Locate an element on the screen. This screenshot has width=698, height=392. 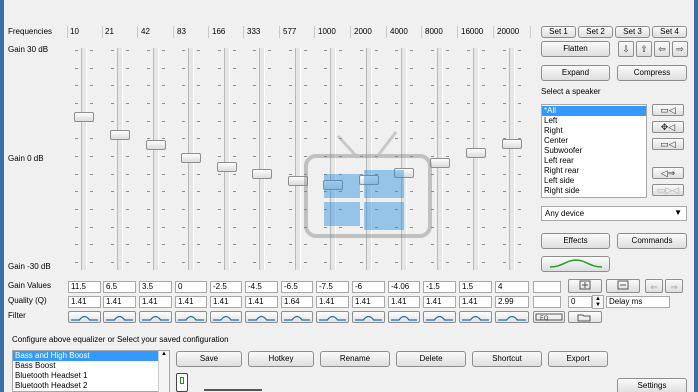
config-list-item: Bass Boost is located at coordinates (85, 366).